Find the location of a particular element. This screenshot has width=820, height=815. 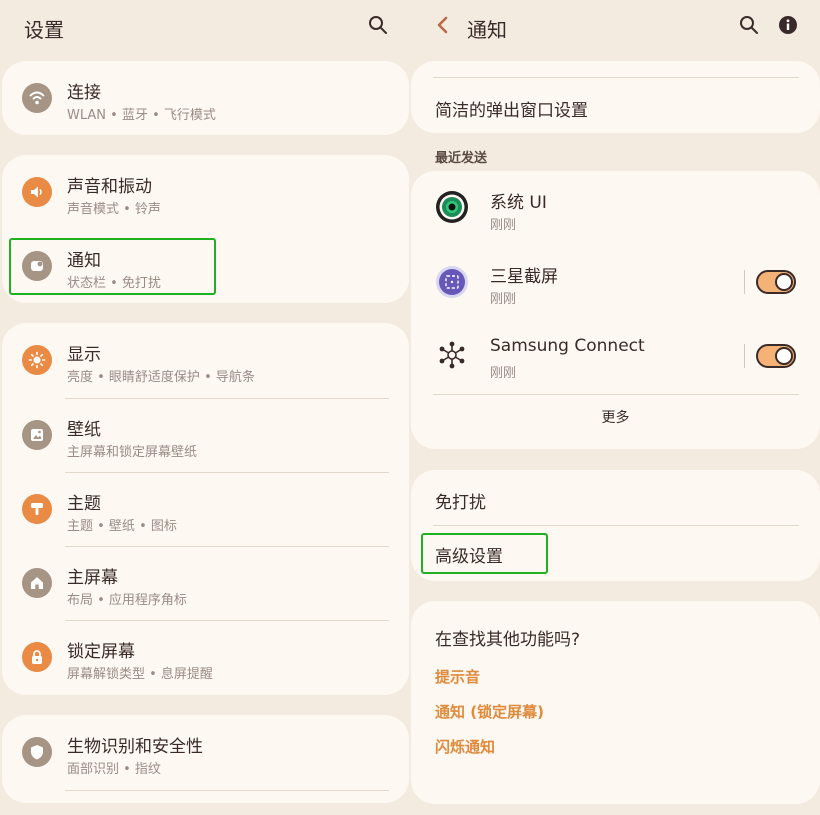

settings-item-biometrics: 生物识别和安全性 面部识别 • 指纹 is located at coordinates (205, 752).